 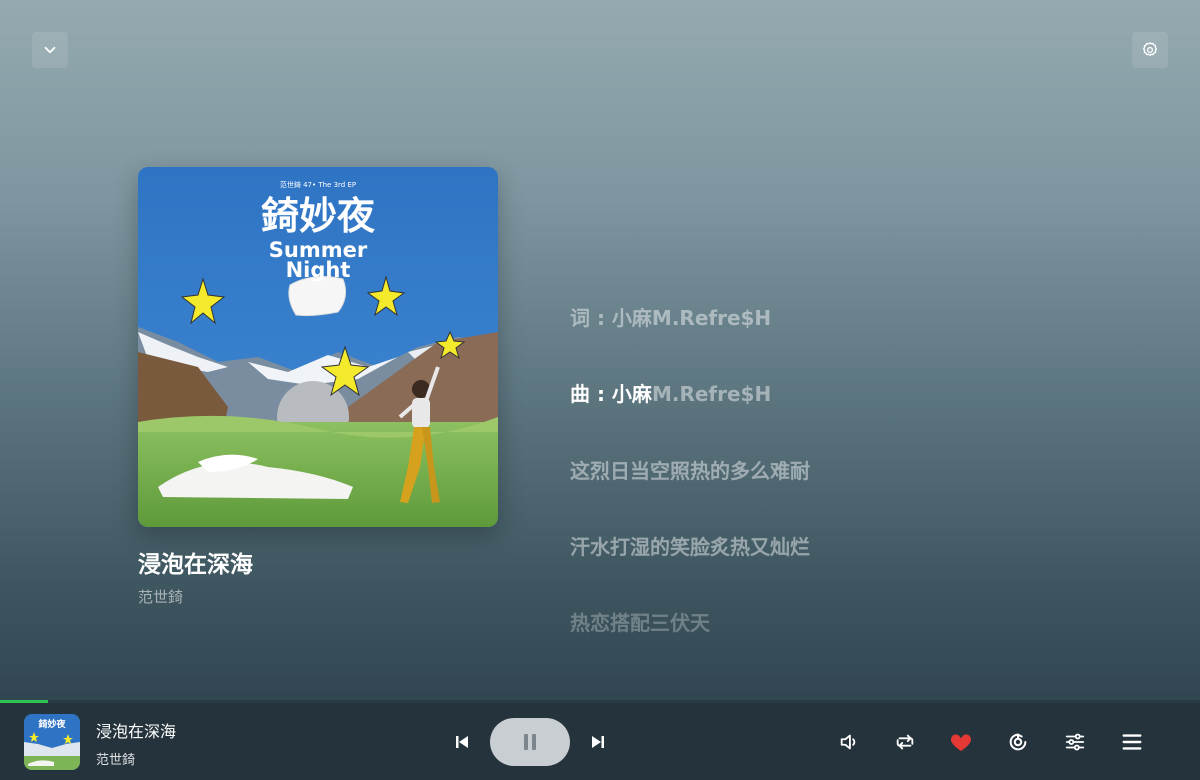 What do you see at coordinates (711, 394) in the screenshot?
I see `lyric-rest: M.Refre$H` at bounding box center [711, 394].